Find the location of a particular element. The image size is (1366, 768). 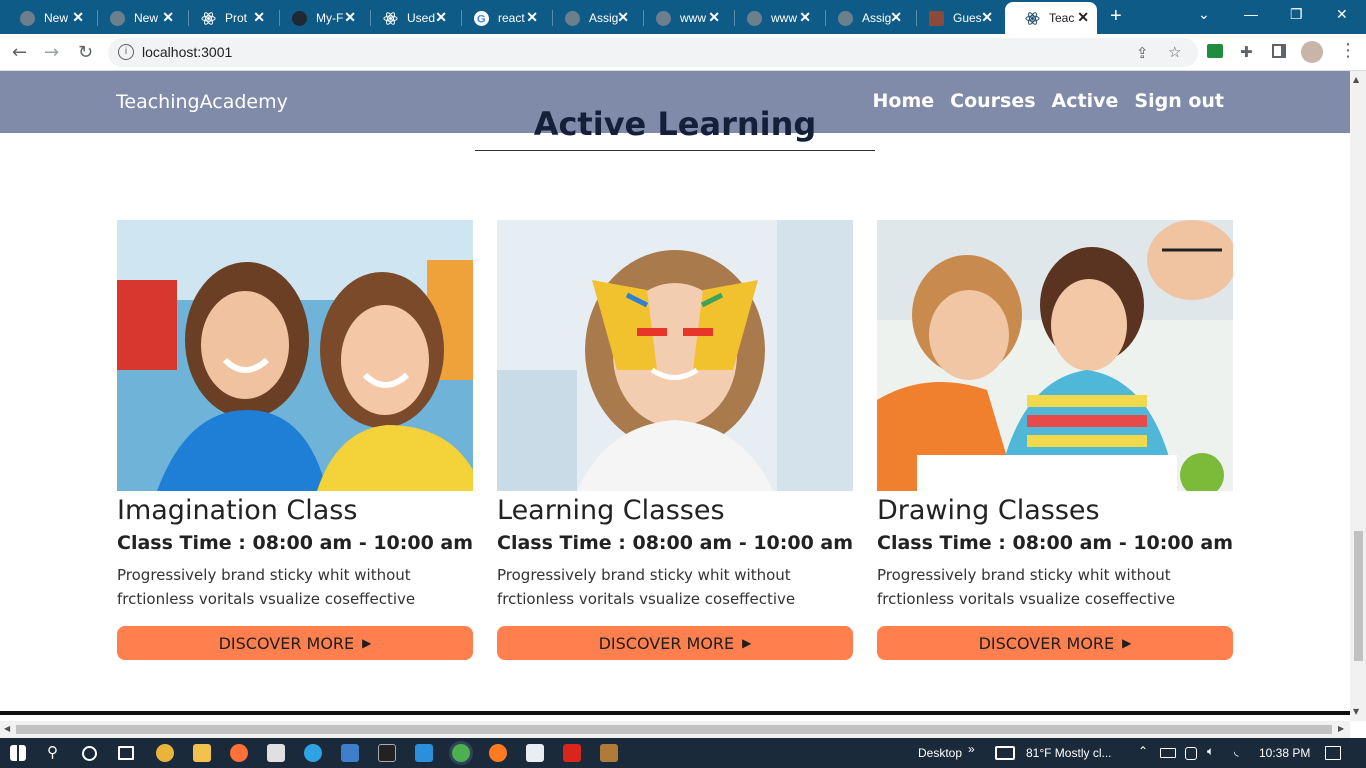

button-label: DISCOVER MORE is located at coordinates (286, 643).